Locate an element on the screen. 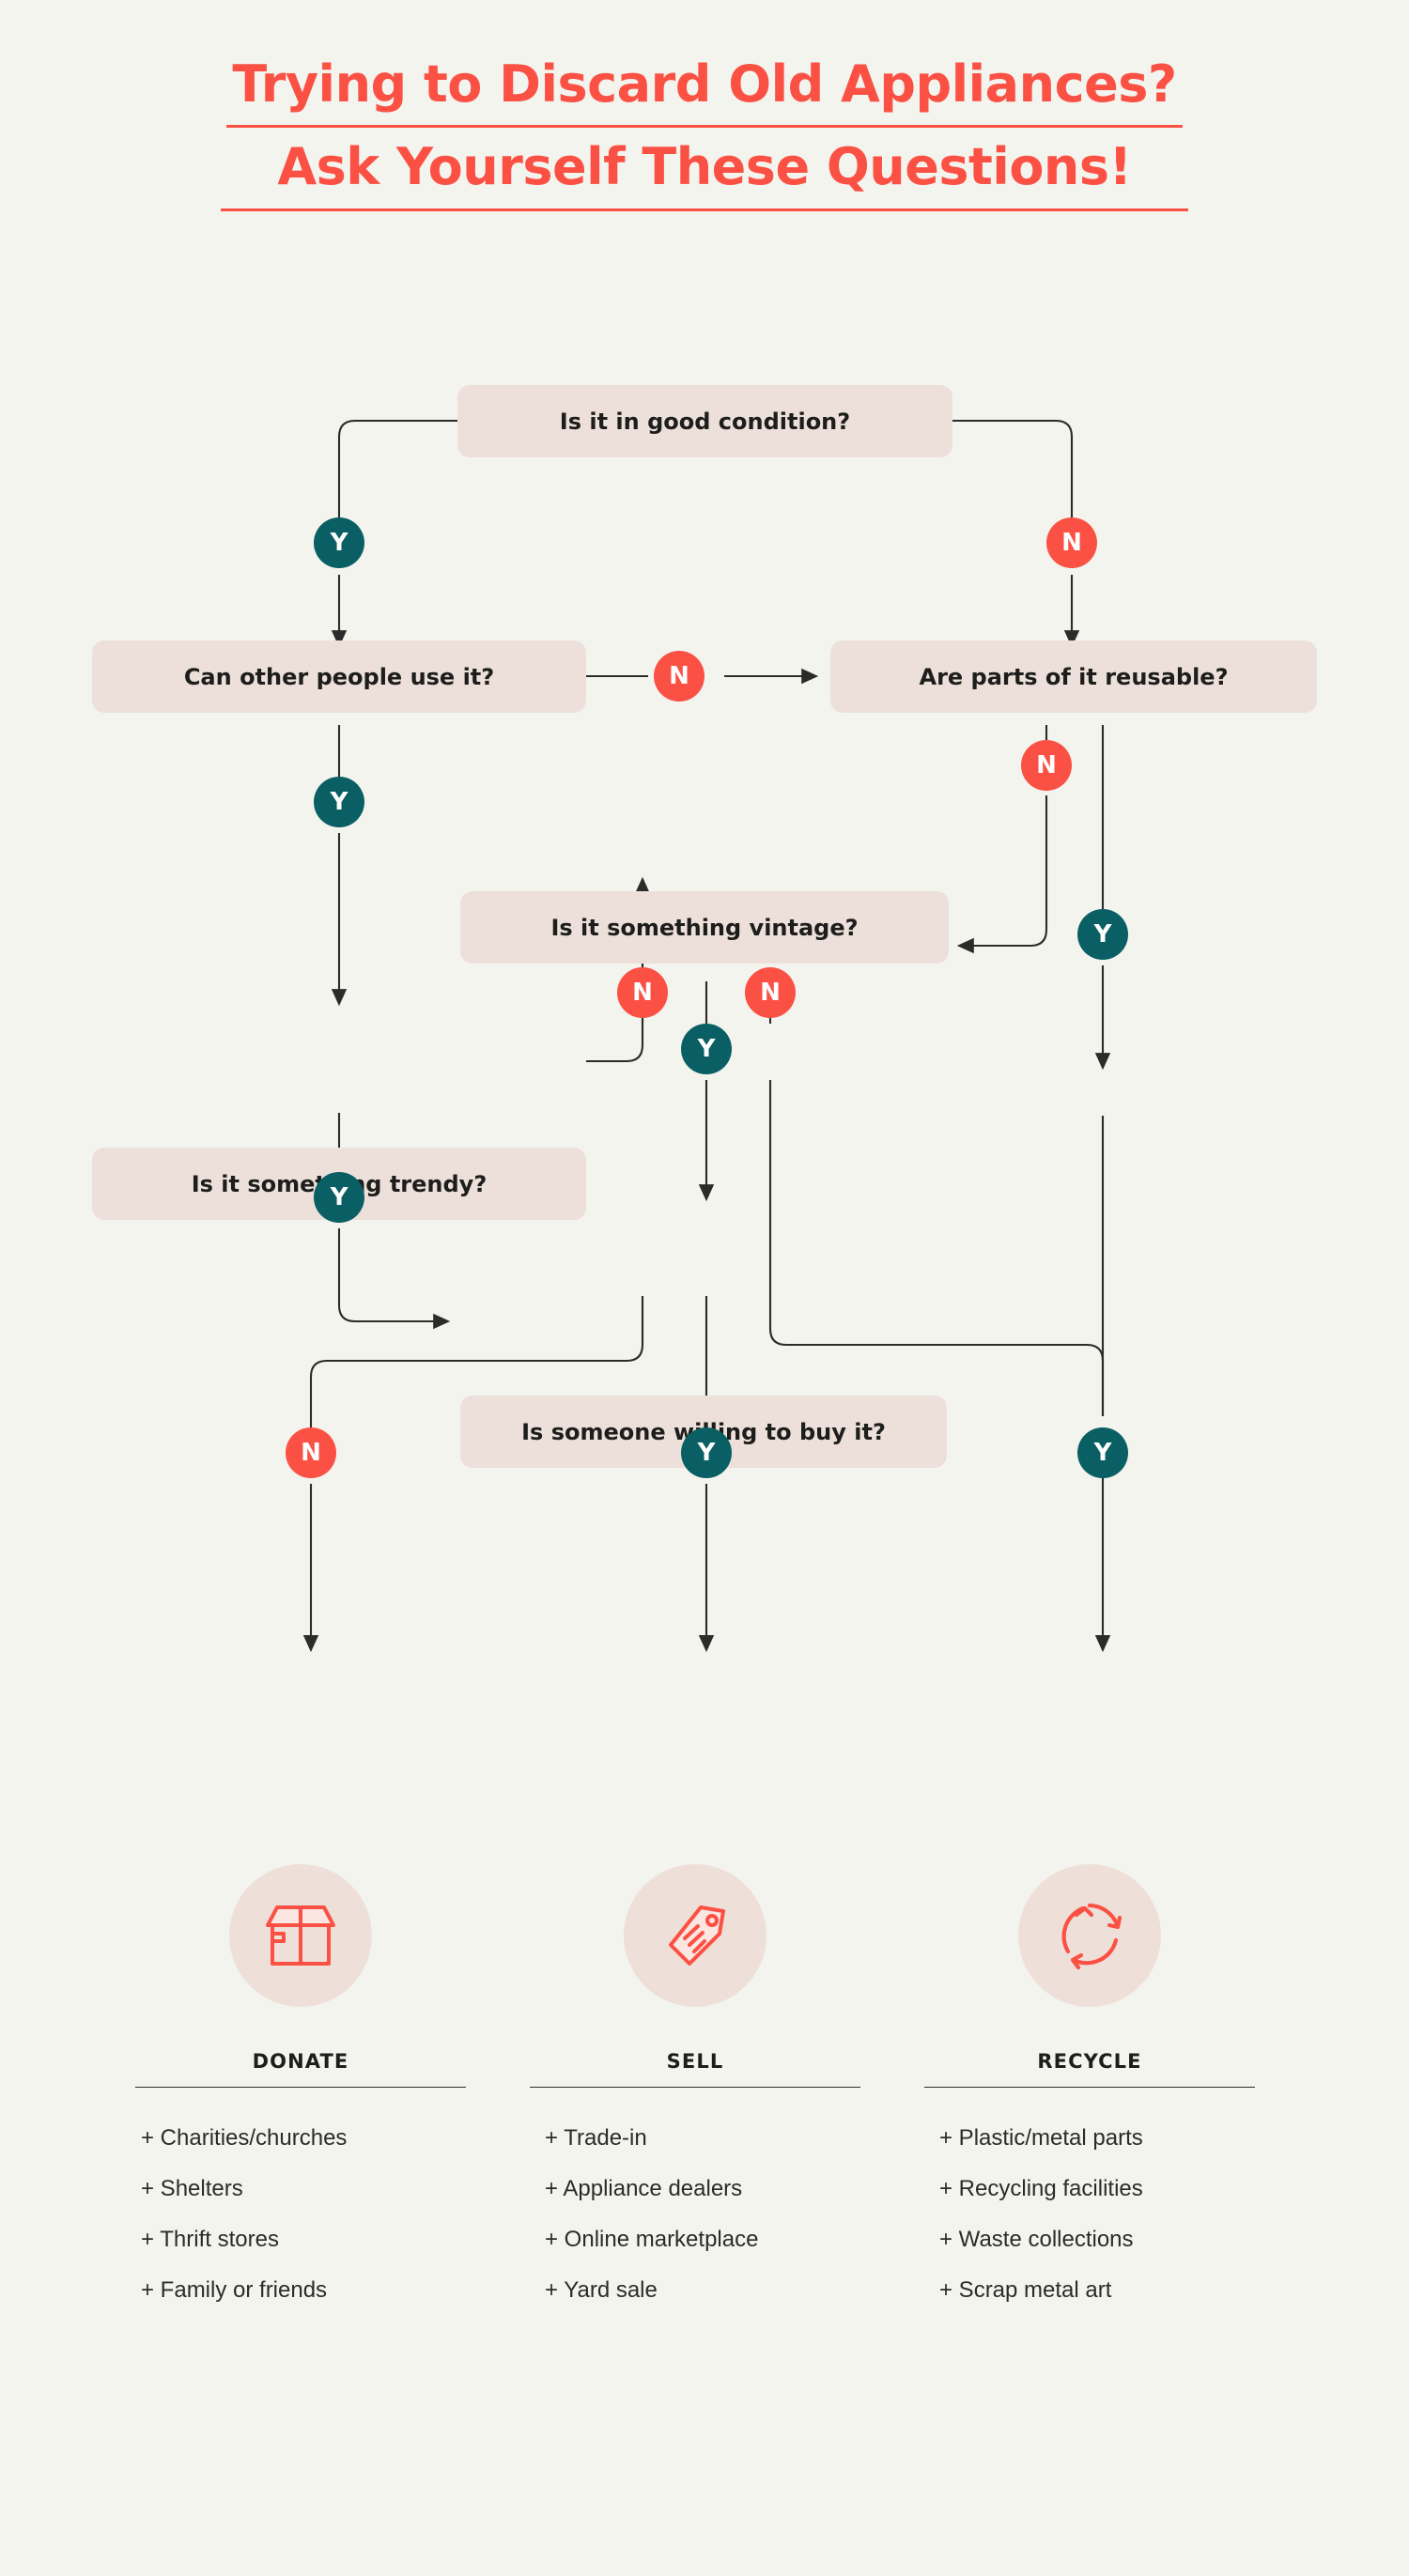 This screenshot has height=2576, width=1409. price-tag-icon is located at coordinates (695, 1935).